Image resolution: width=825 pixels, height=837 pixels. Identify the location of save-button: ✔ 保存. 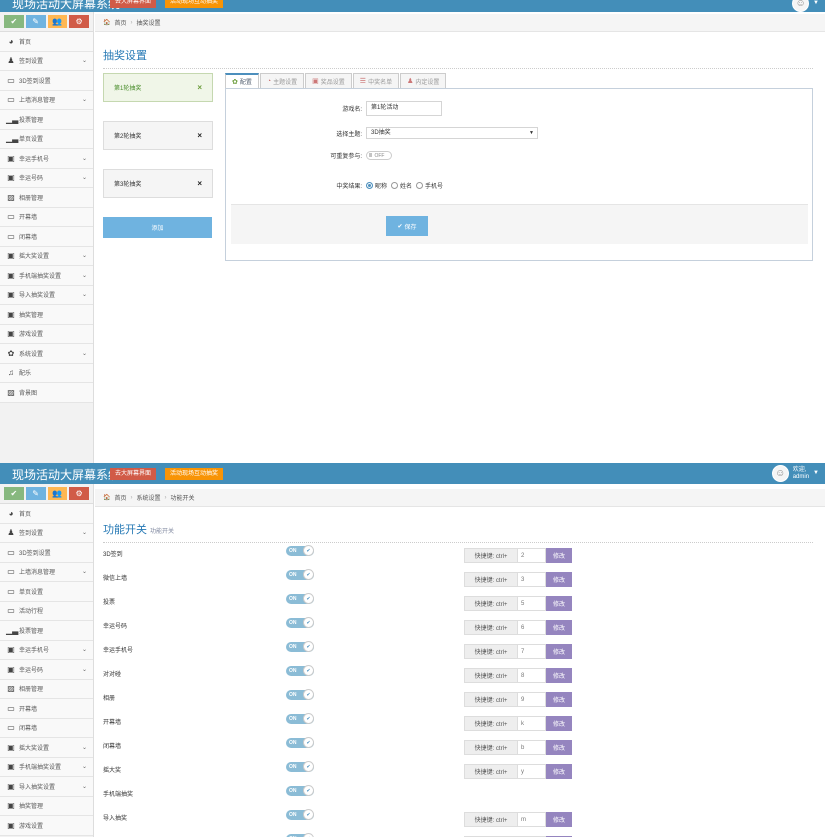
(407, 226).